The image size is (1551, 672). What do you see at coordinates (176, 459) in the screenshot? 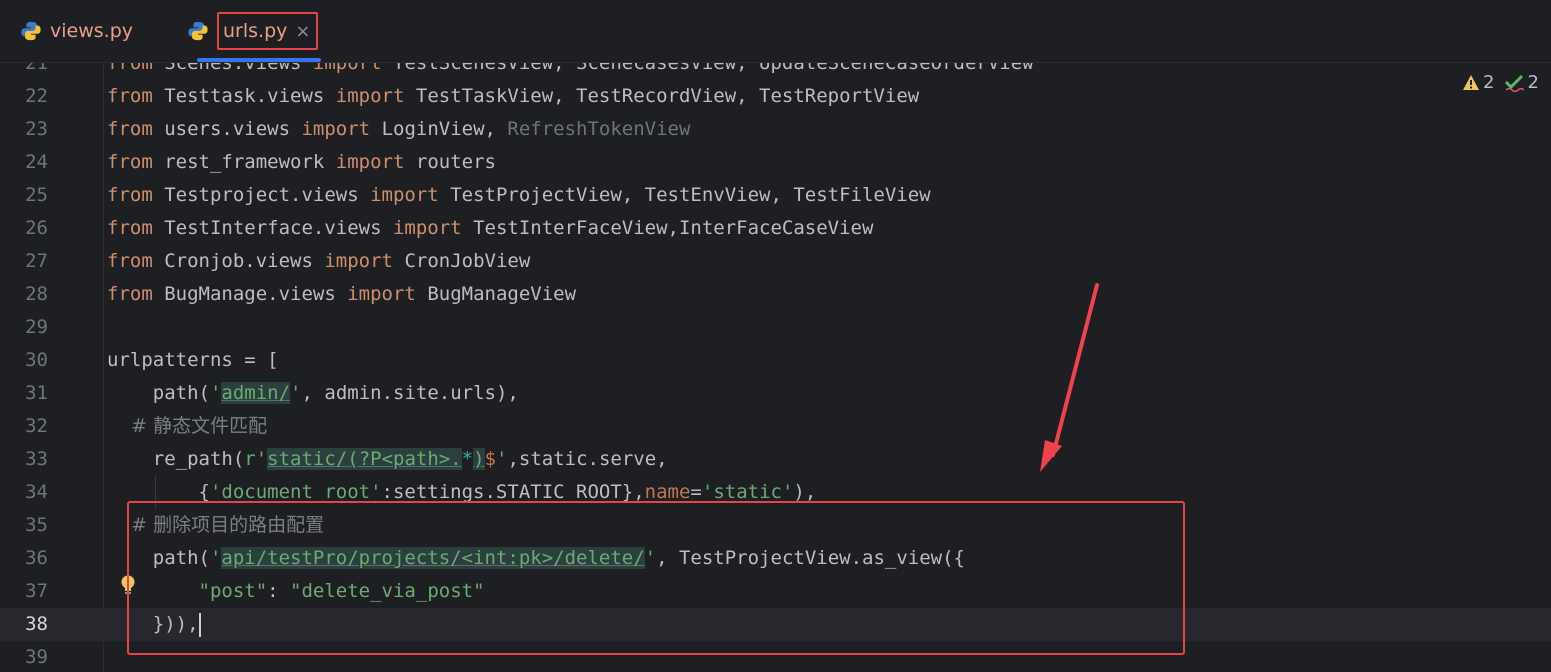
I see `code-token: re_path(` at bounding box center [176, 459].